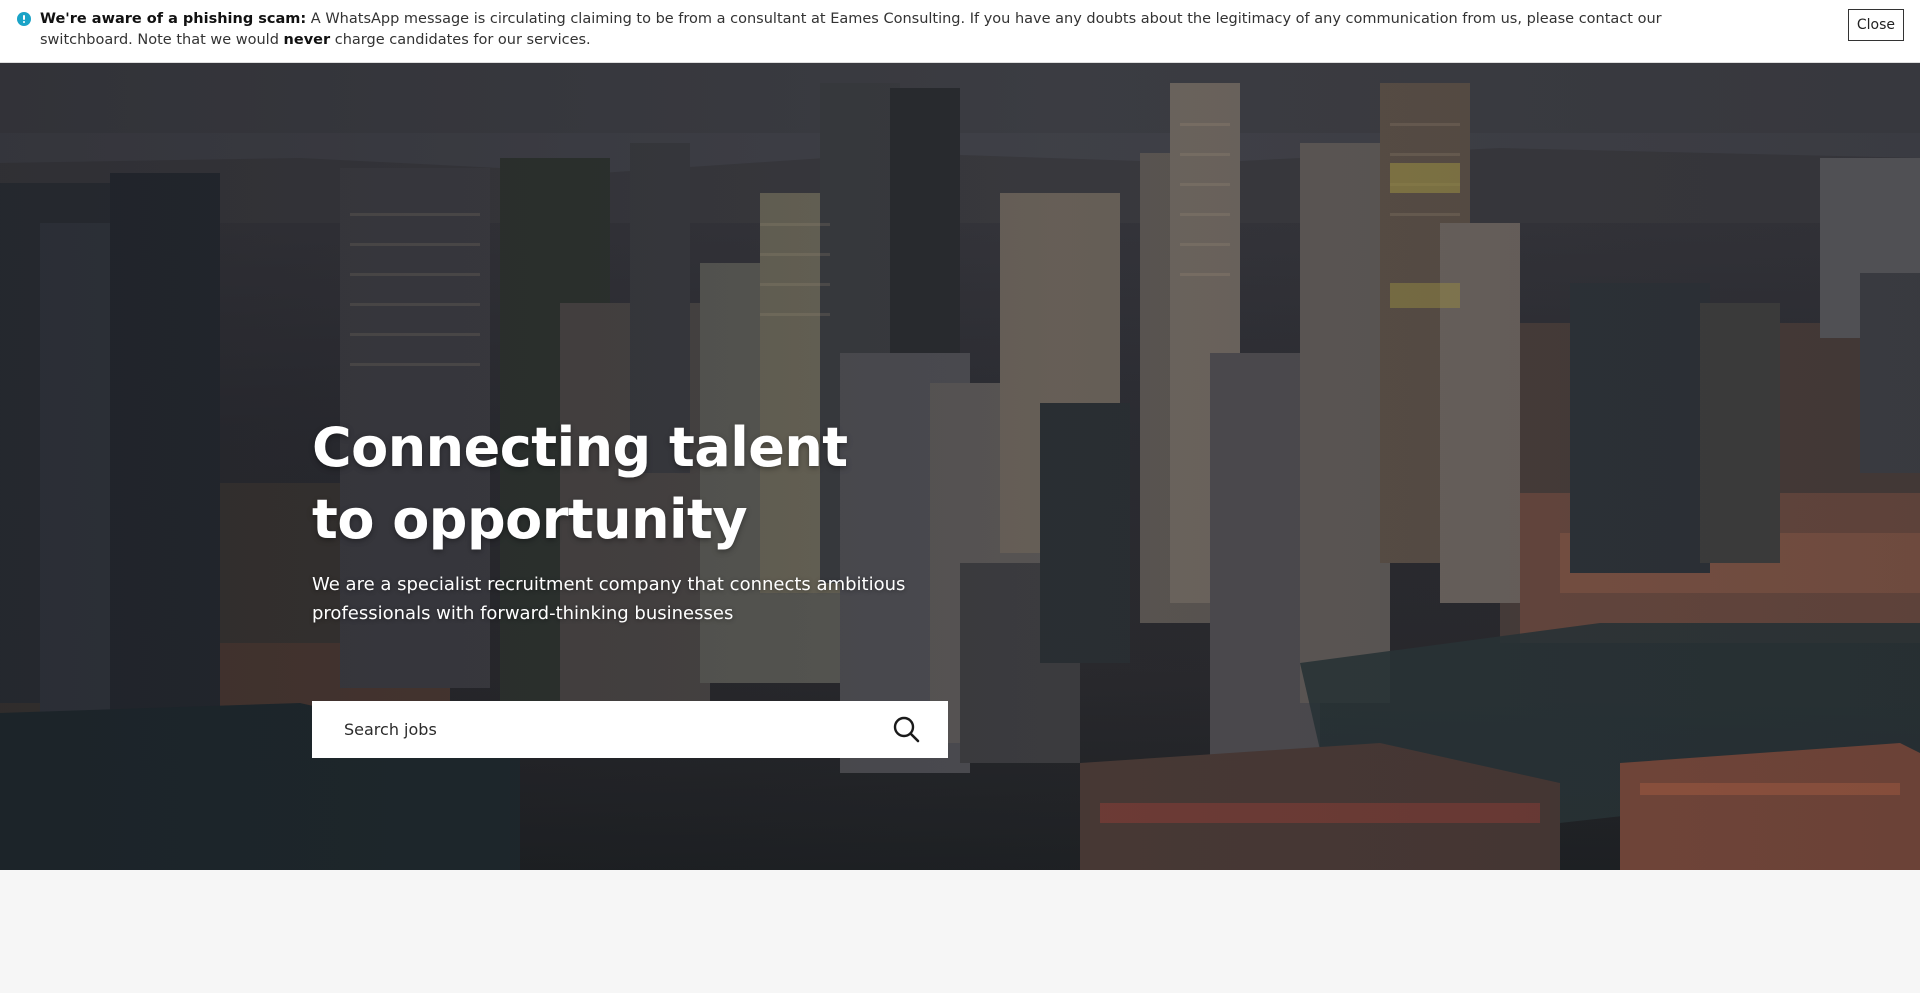  Describe the element at coordinates (1875, 25) in the screenshot. I see `close-alert-button: Close` at that location.